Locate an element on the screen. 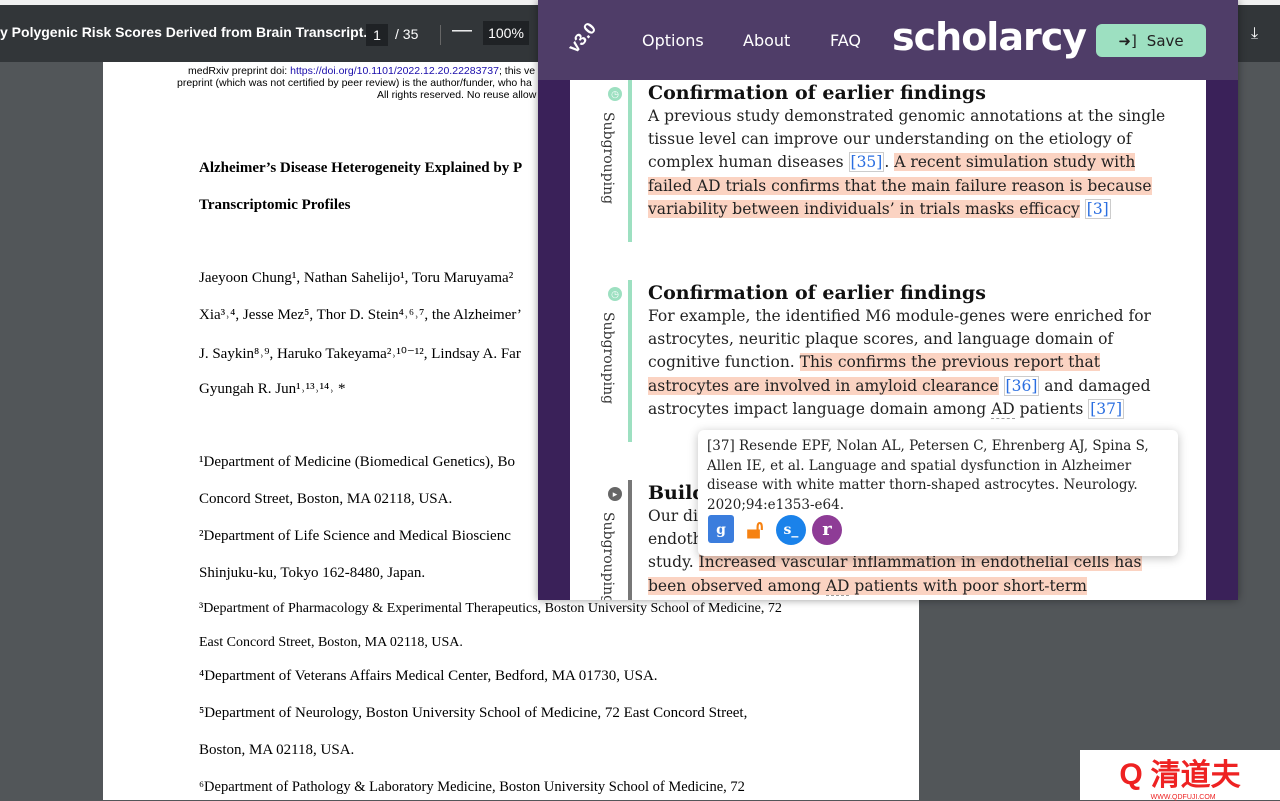  version-badge: v3.0 is located at coordinates (582, 37).